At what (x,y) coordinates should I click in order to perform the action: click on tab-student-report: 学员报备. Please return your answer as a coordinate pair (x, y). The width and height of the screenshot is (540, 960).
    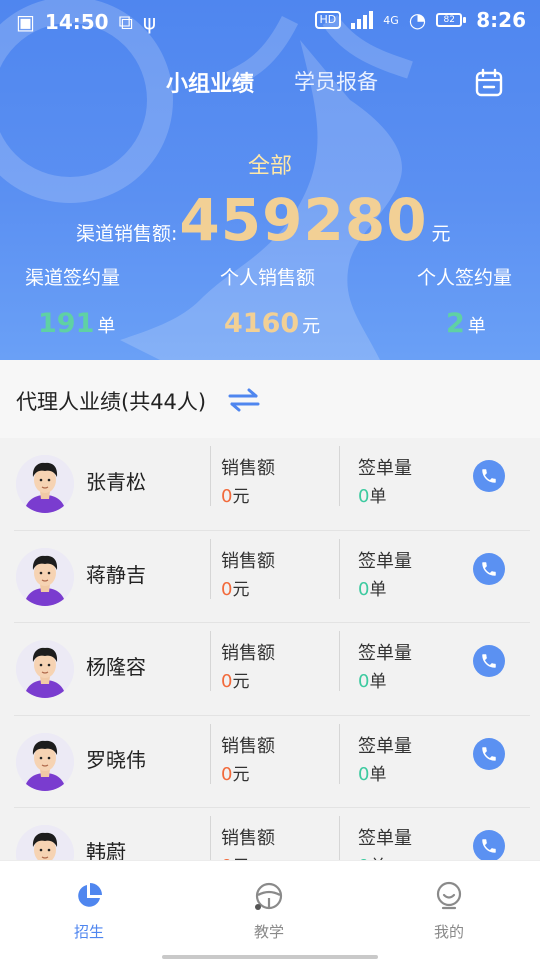
    Looking at the image, I should click on (336, 81).